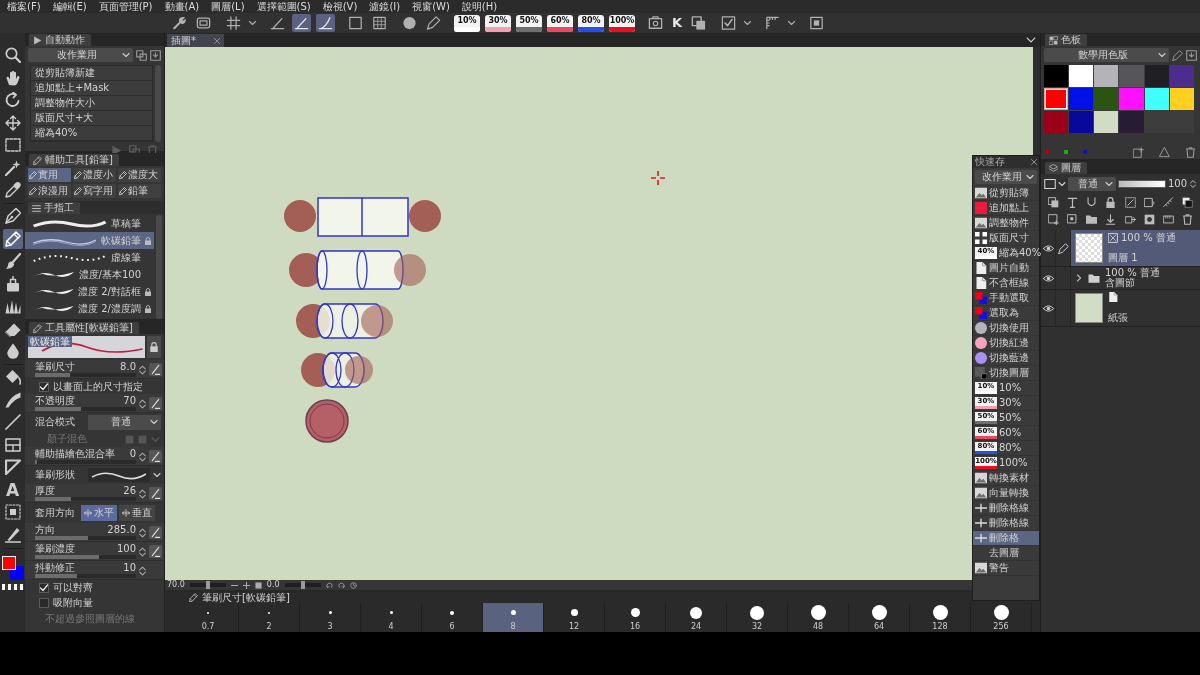  What do you see at coordinates (126, 549) in the screenshot?
I see `value-field: 100` at bounding box center [126, 549].